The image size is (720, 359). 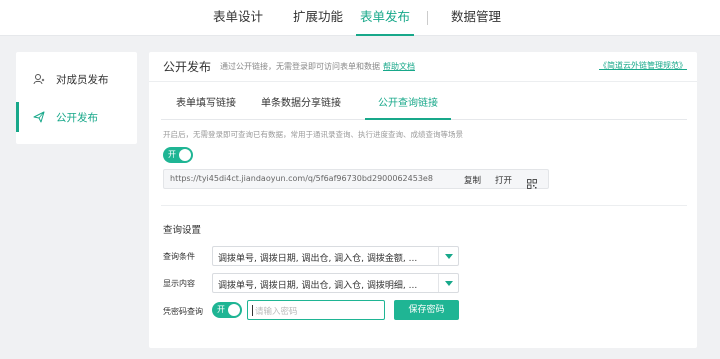 I want to click on tab-single-record-share-link: 单条数据分享链接, so click(x=301, y=105).